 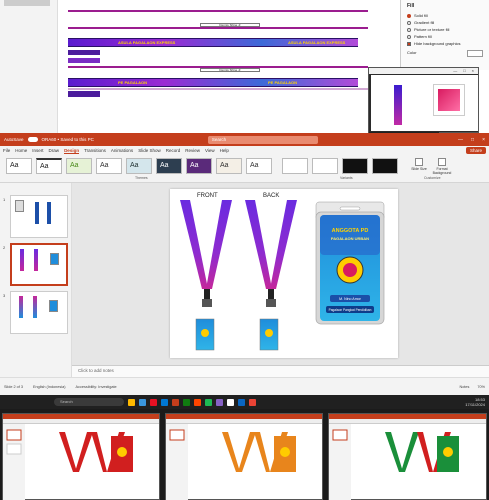 I want to click on tab-file: File, so click(x=6, y=150).